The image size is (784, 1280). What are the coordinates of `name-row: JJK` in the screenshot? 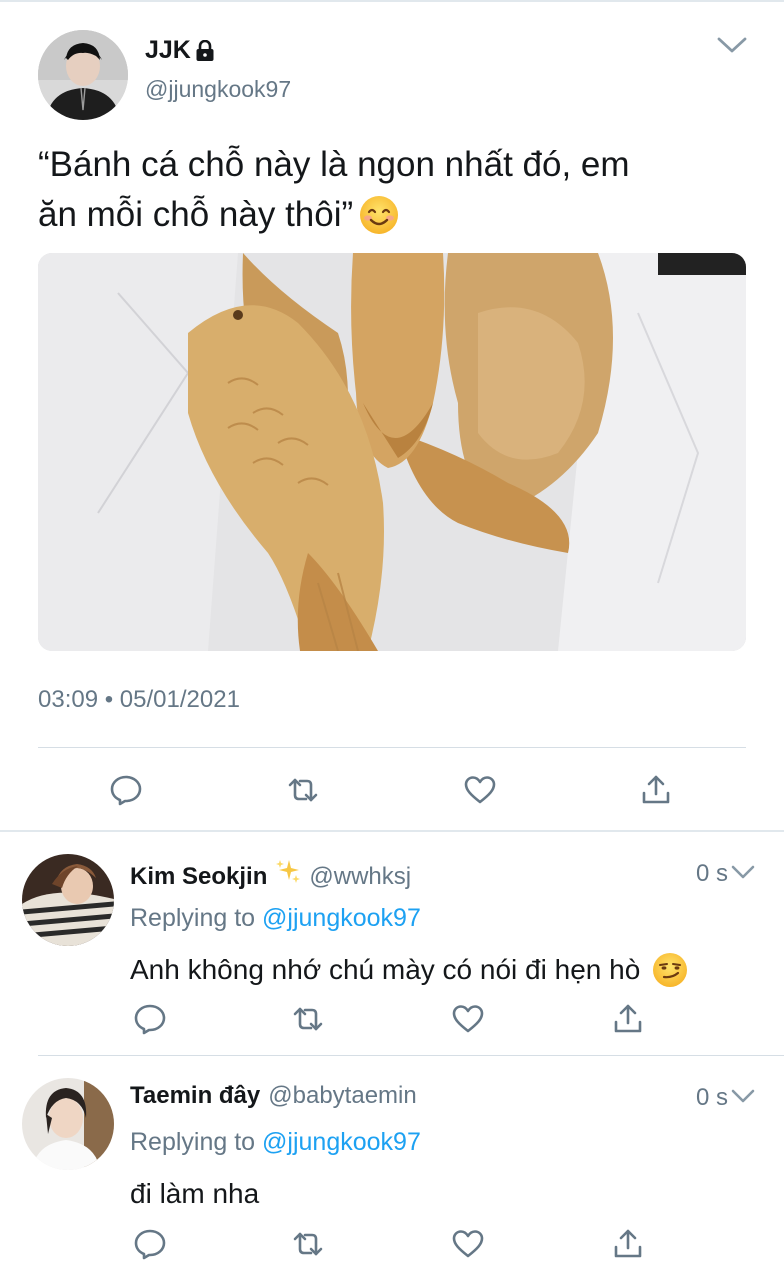 It's located at (180, 50).